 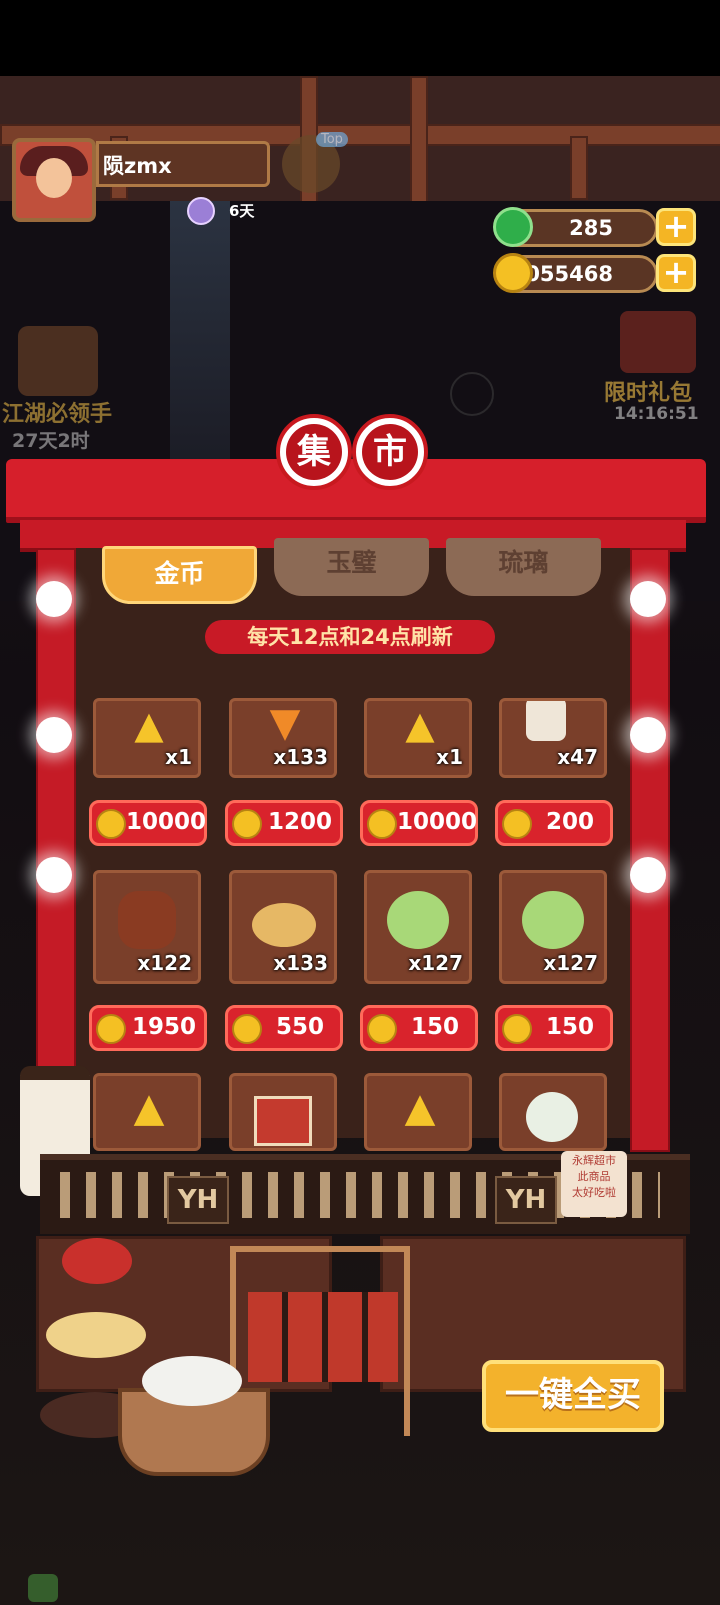 I want to click on event-right-title: 限时礼包, so click(x=648, y=393).